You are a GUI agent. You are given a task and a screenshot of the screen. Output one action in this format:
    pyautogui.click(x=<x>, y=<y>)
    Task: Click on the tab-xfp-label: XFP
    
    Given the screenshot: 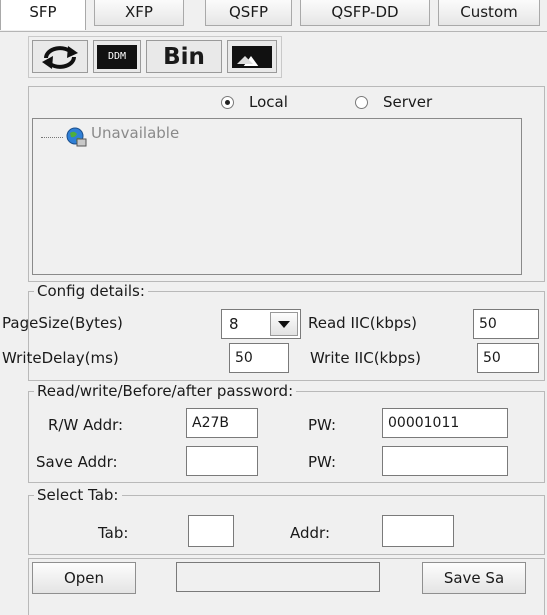 What is the action you would take?
    pyautogui.click(x=139, y=12)
    